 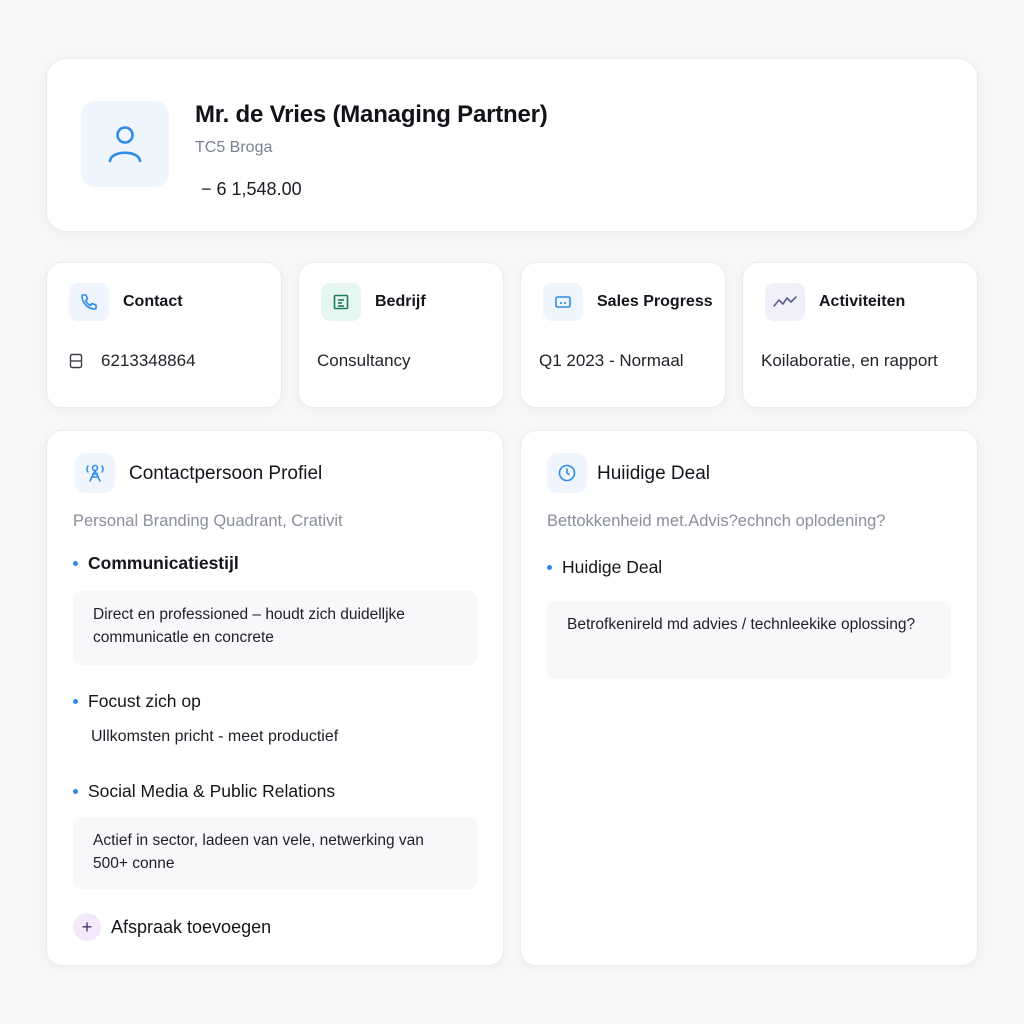 I want to click on activities-card: Activiteiten Koilaboratie, en rapport, so click(x=860, y=335).